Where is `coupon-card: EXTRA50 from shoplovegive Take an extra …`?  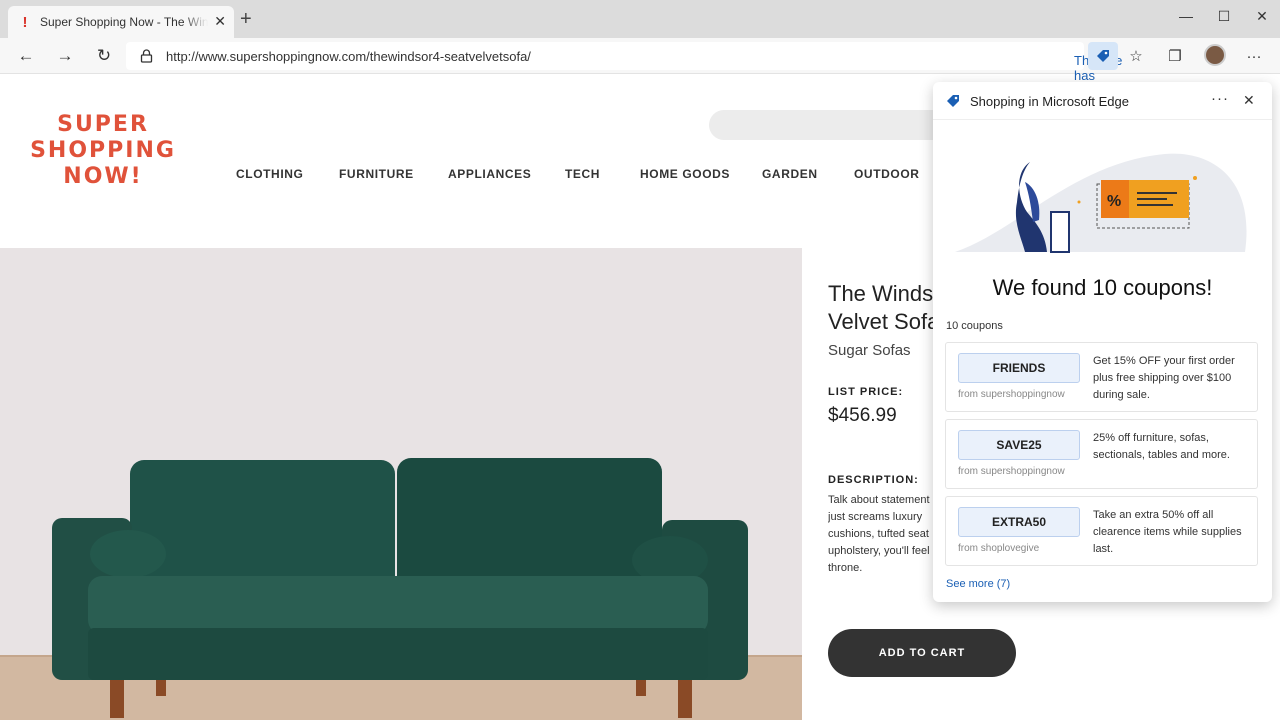 coupon-card: EXTRA50 from shoplovegive Take an extra … is located at coordinates (1101, 531).